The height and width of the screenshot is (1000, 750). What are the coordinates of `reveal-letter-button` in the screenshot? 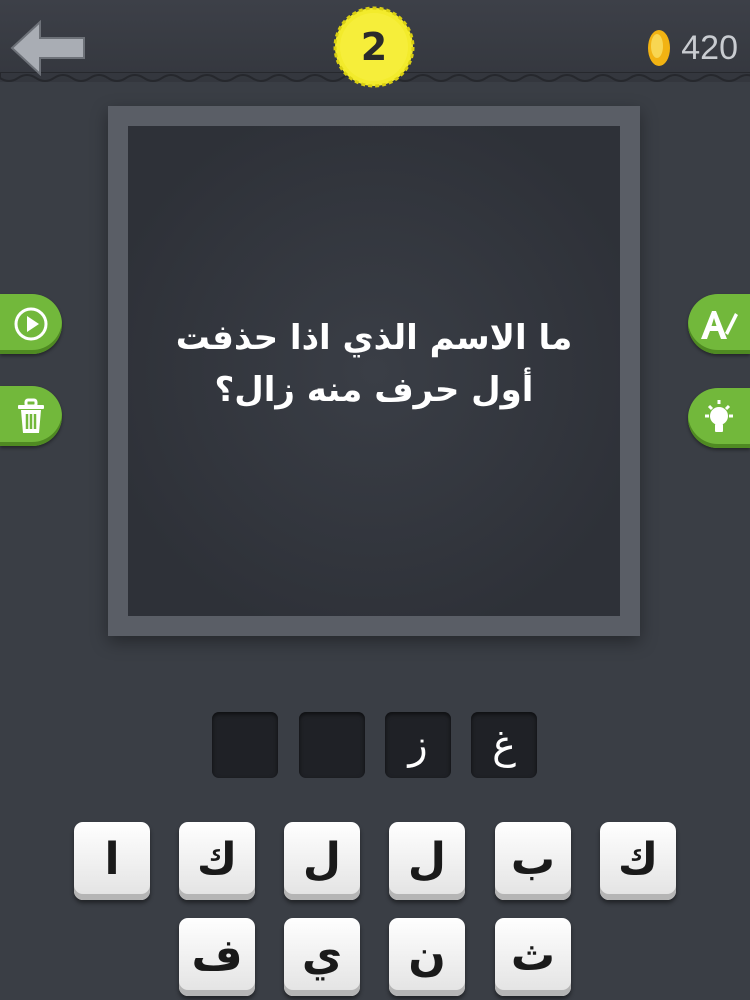 It's located at (719, 324).